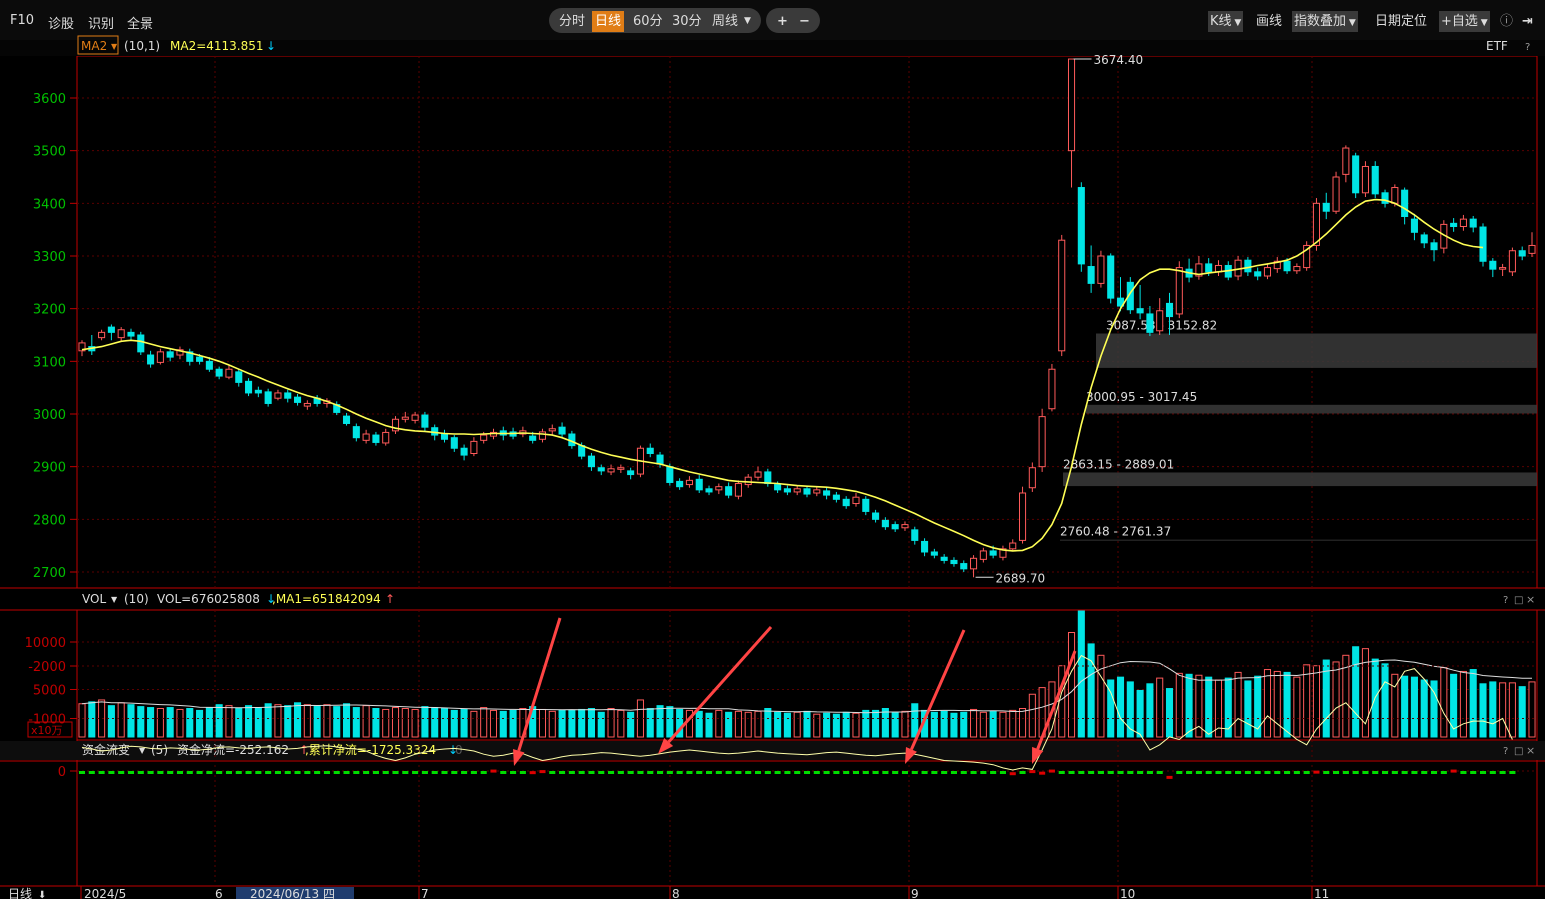  I want to click on flow-close-icon: ×, so click(1530, 750).